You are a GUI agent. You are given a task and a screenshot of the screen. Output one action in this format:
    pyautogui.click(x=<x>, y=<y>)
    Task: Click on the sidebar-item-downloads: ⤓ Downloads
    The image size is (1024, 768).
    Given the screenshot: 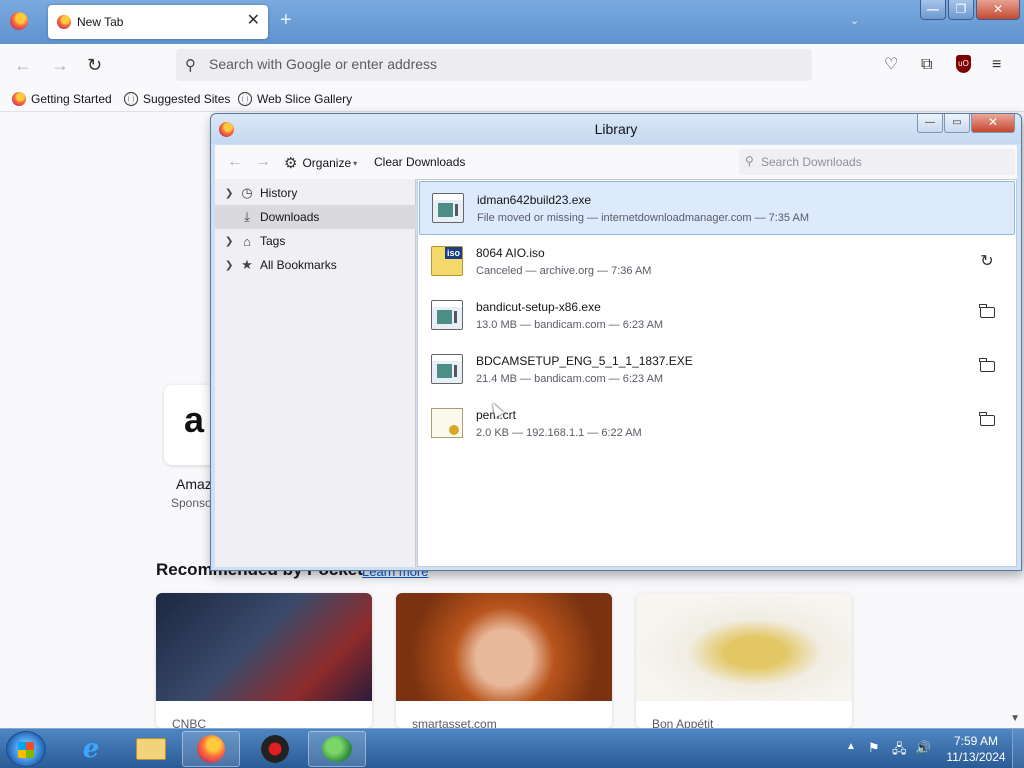 What is the action you would take?
    pyautogui.click(x=315, y=217)
    